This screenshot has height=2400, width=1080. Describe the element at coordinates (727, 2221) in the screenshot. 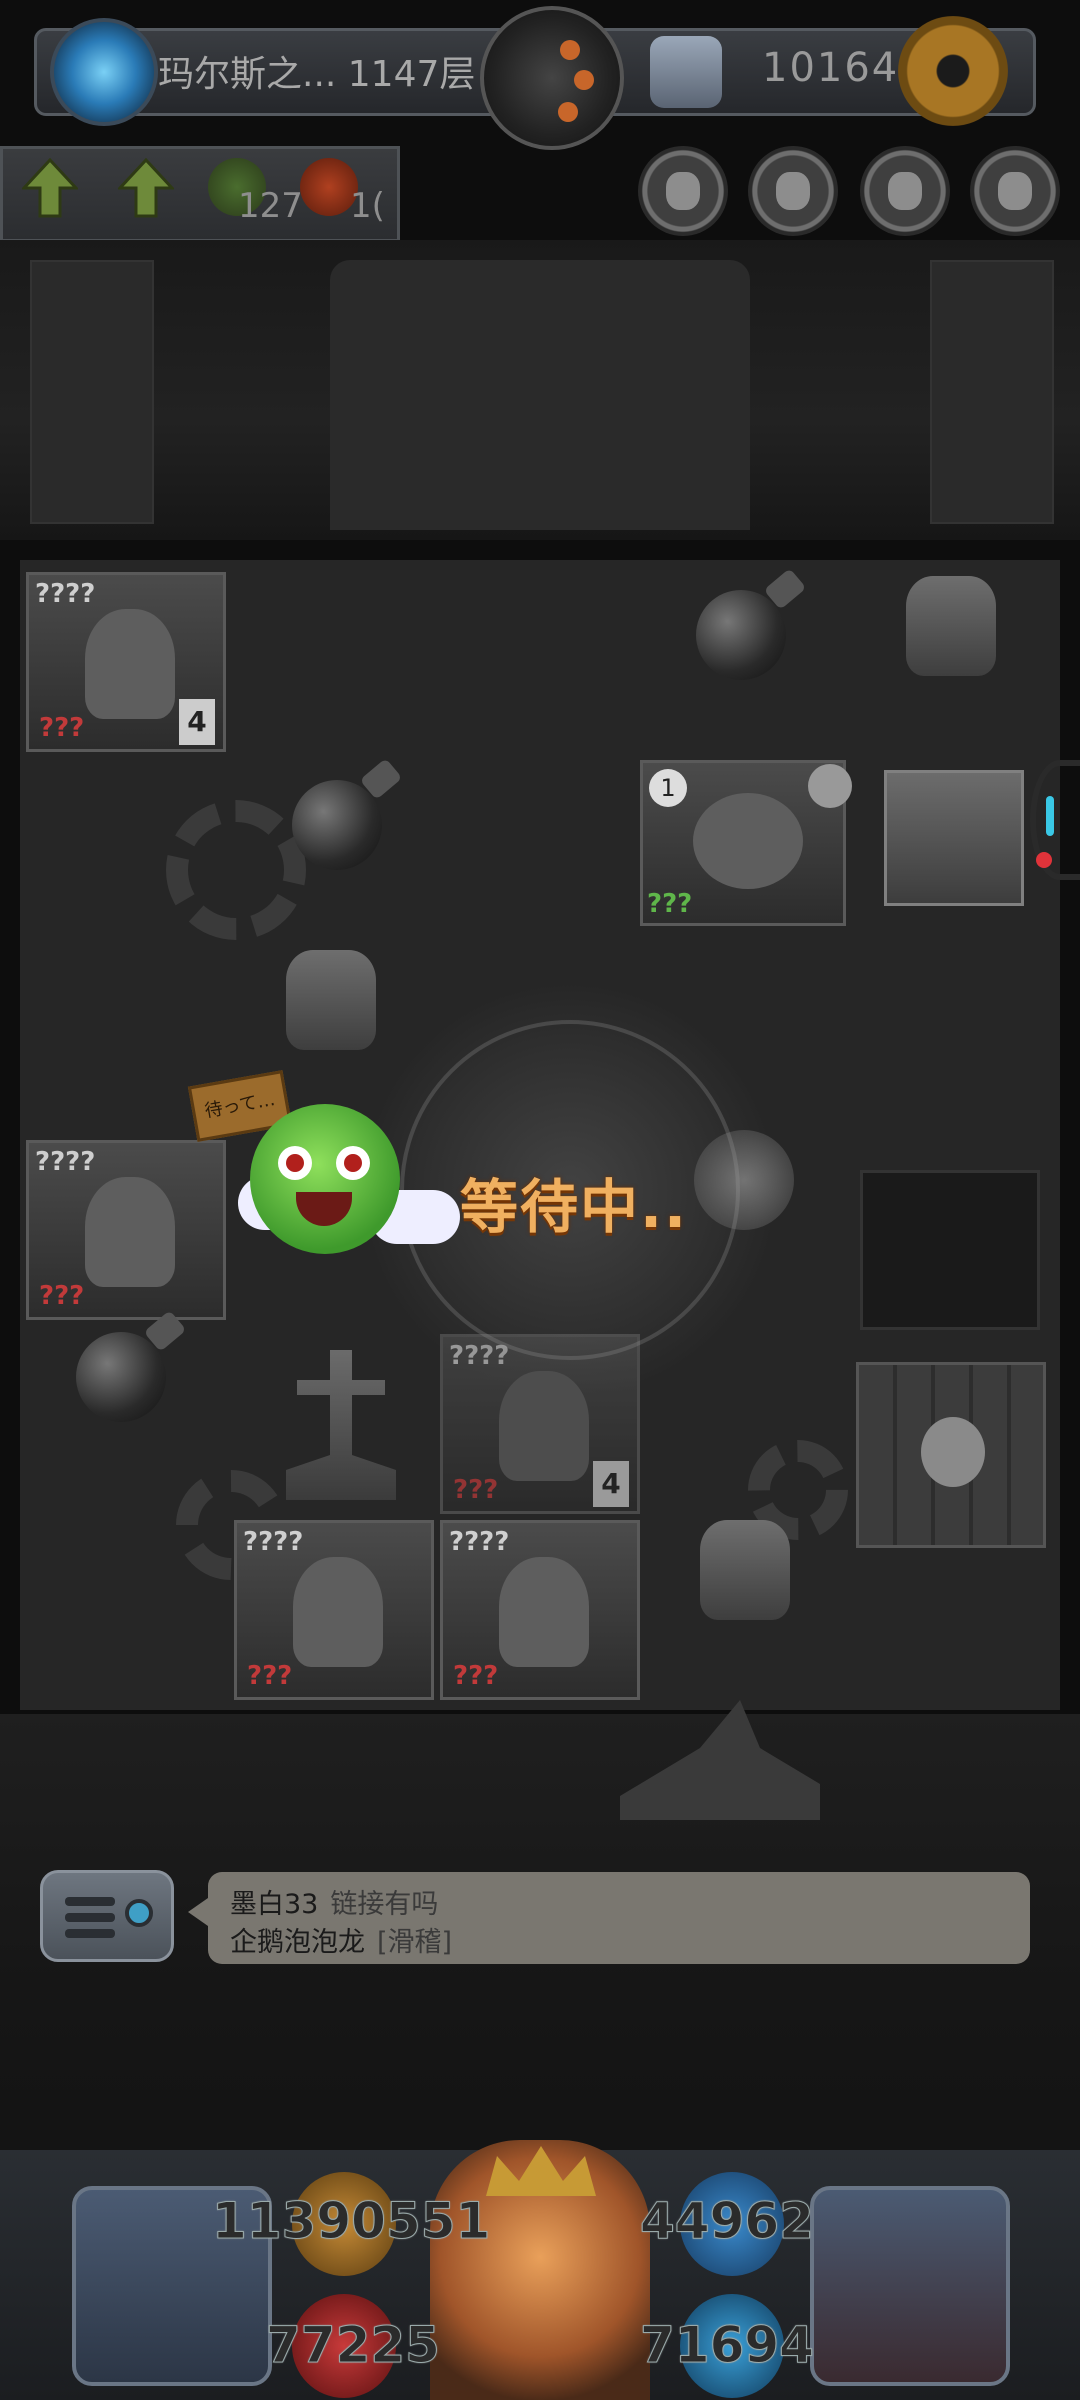

I see `stat-defense: 44962` at that location.